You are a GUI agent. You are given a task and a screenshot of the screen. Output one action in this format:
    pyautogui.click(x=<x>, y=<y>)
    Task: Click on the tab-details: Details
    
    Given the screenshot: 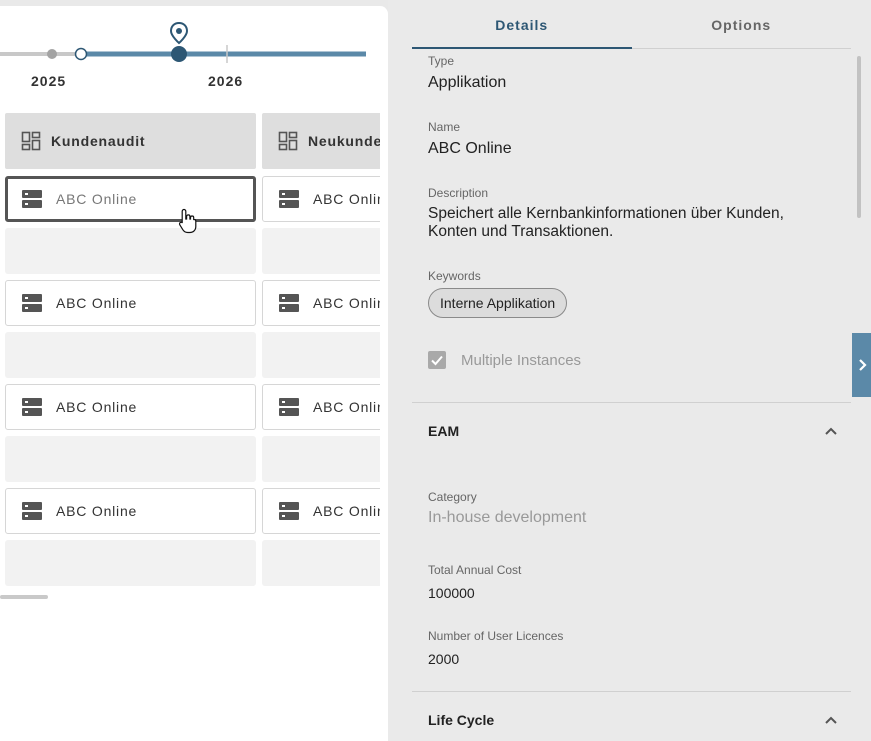 What is the action you would take?
    pyautogui.click(x=522, y=24)
    